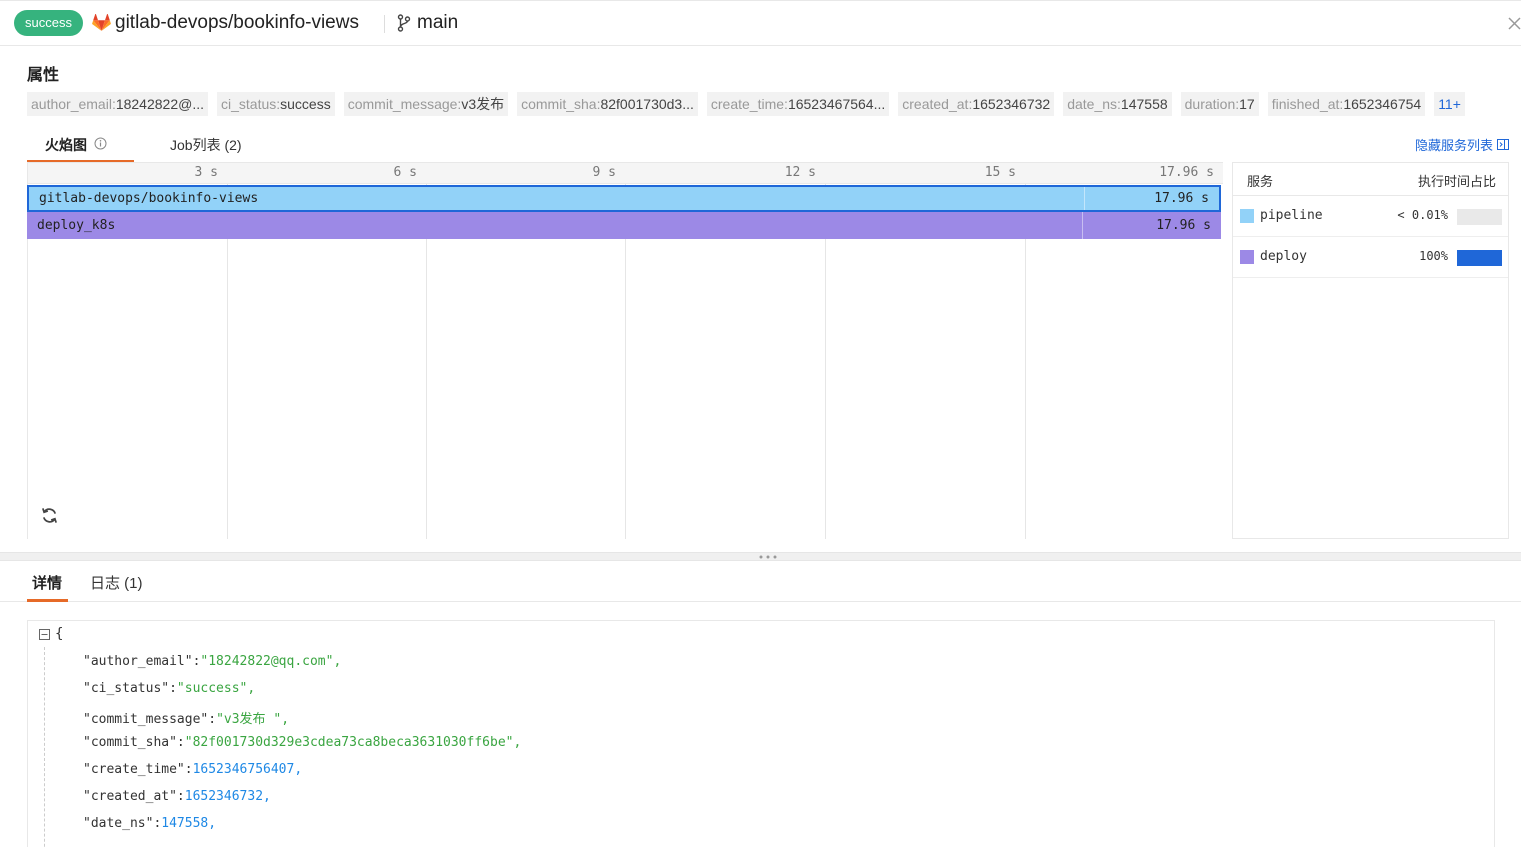 The height and width of the screenshot is (847, 1521). What do you see at coordinates (43, 75) in the screenshot?
I see `properties-title: 属性` at bounding box center [43, 75].